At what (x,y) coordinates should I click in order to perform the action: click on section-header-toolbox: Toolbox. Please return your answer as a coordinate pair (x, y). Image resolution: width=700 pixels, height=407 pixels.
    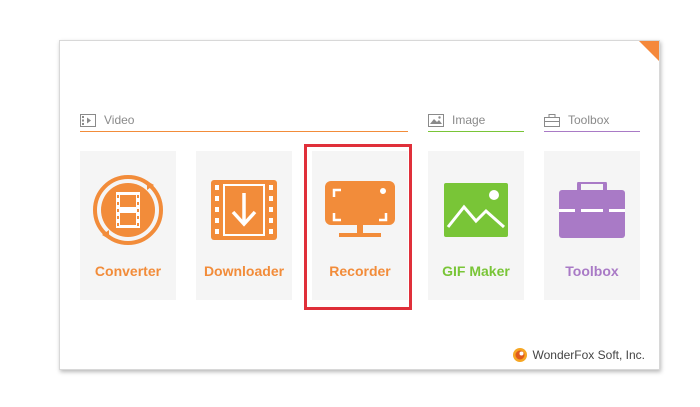
    Looking at the image, I should click on (576, 120).